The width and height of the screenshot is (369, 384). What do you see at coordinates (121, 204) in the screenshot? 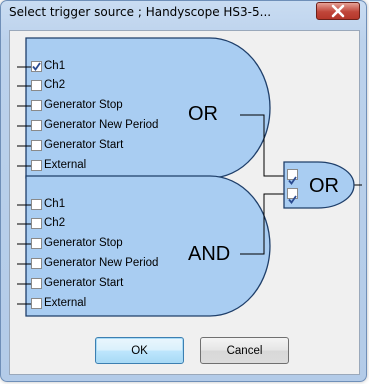
I see `and-gate-input-row: Ch1` at bounding box center [121, 204].